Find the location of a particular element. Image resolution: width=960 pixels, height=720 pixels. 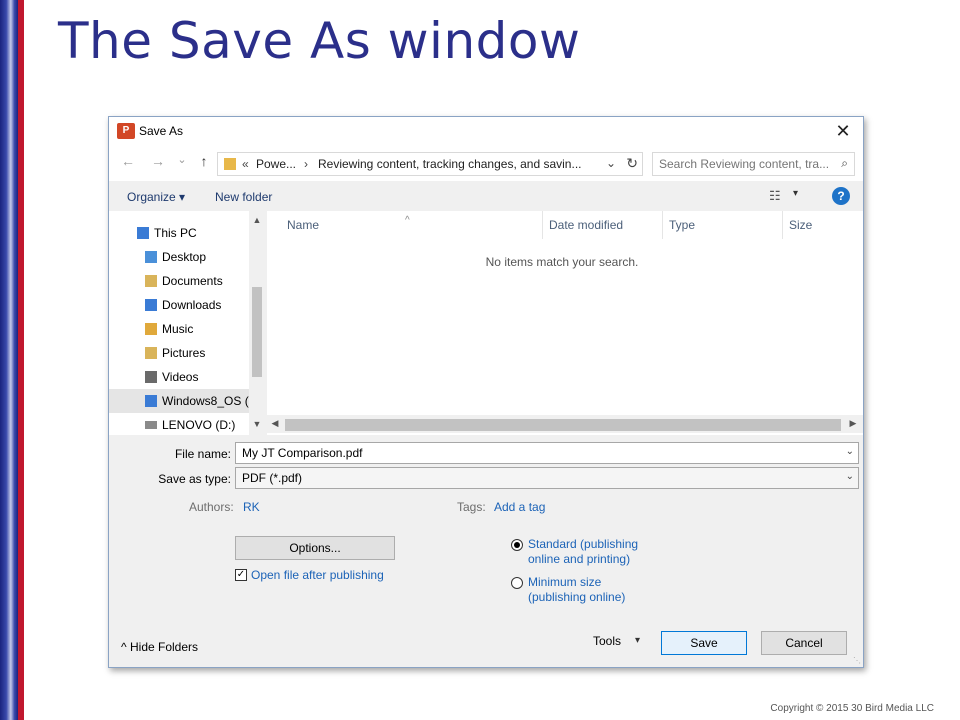

forward-arrow-icon: → is located at coordinates (158, 161).